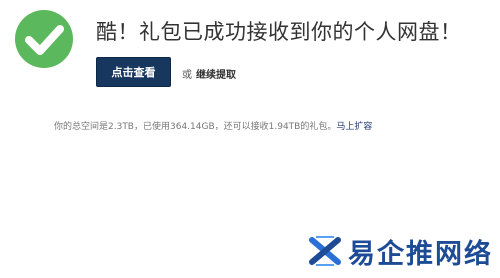  I want to click on watermark: 易企推网络, so click(400, 251).